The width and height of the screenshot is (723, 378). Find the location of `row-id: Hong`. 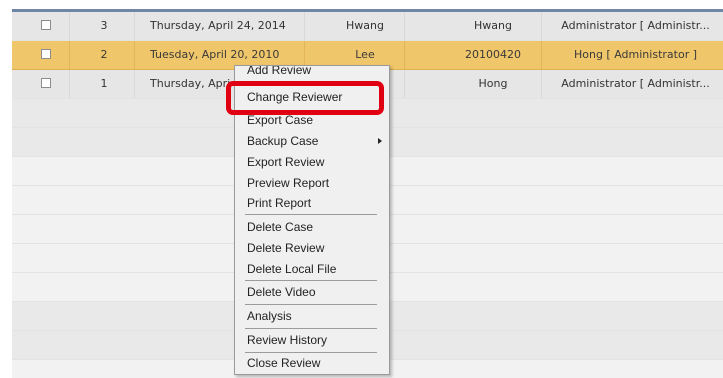

row-id: Hong is located at coordinates (493, 83).